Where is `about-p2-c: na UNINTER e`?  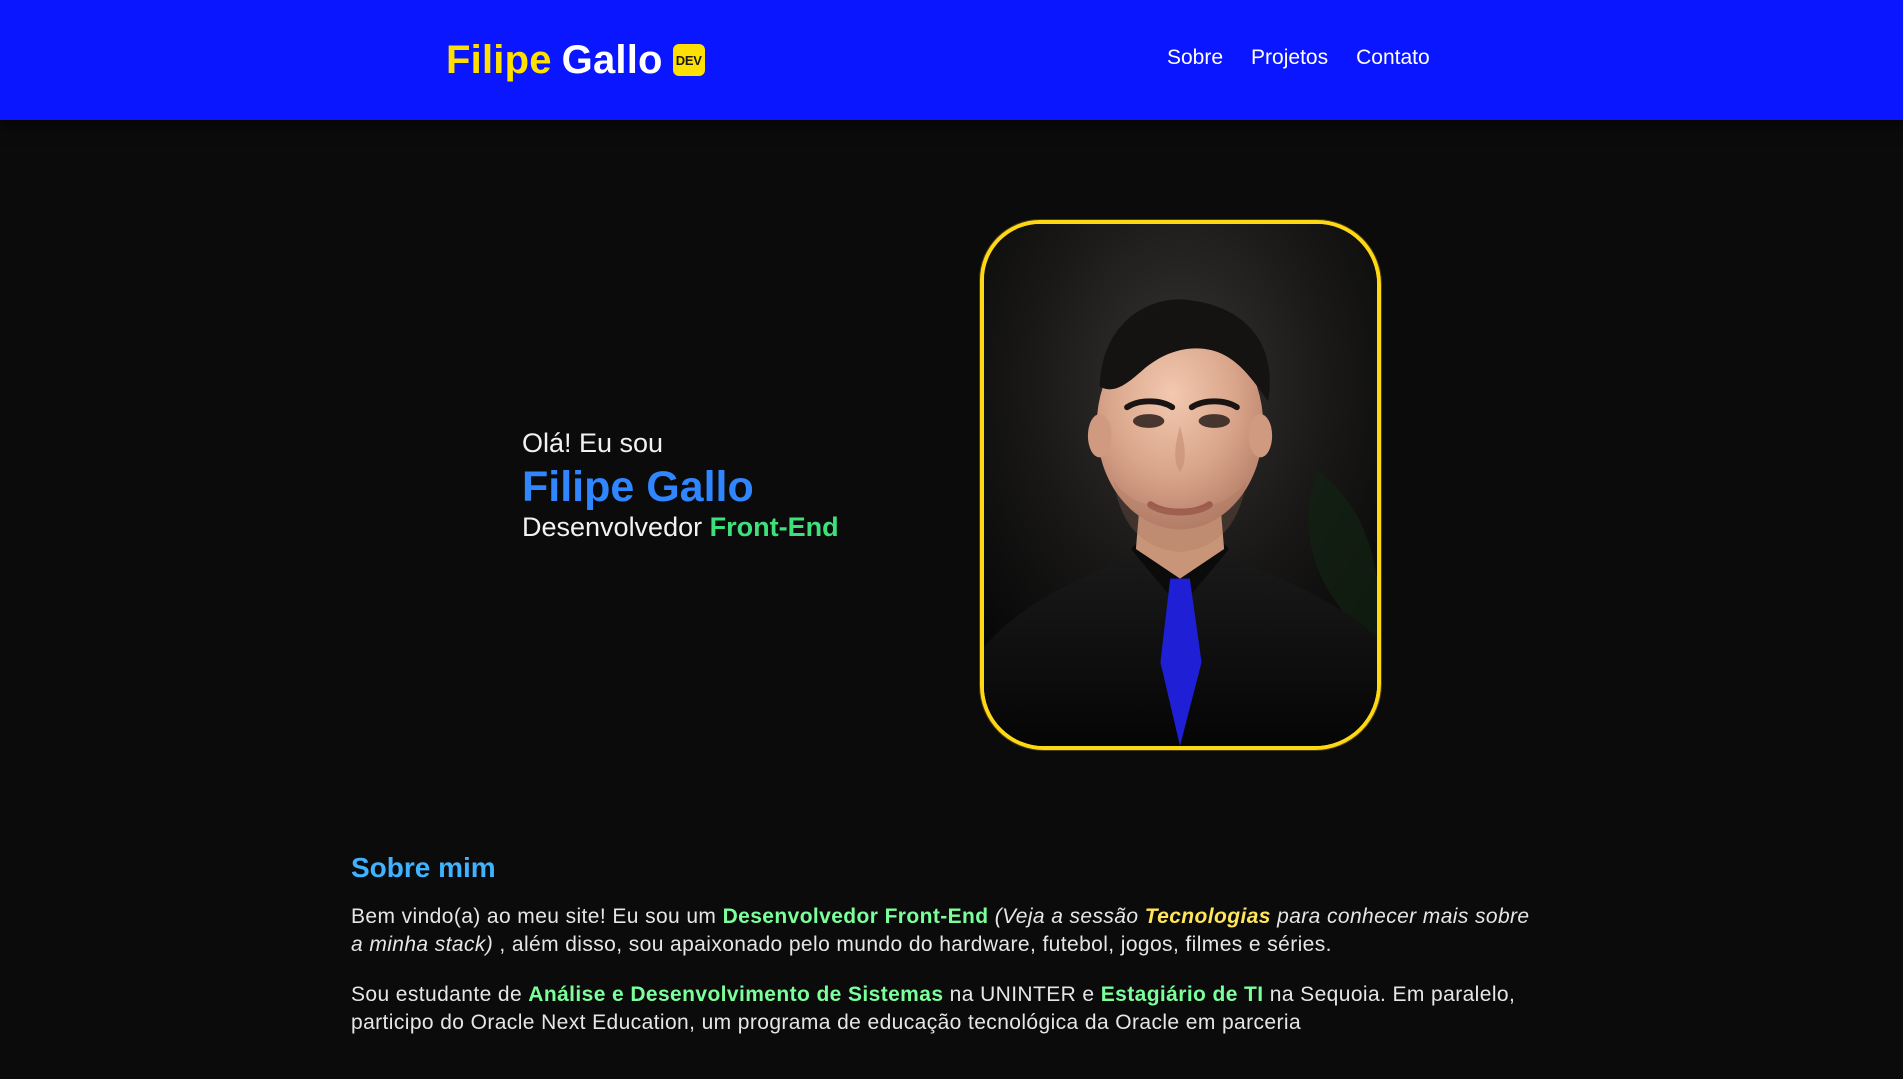
about-p2-c: na UNINTER e is located at coordinates (1025, 994).